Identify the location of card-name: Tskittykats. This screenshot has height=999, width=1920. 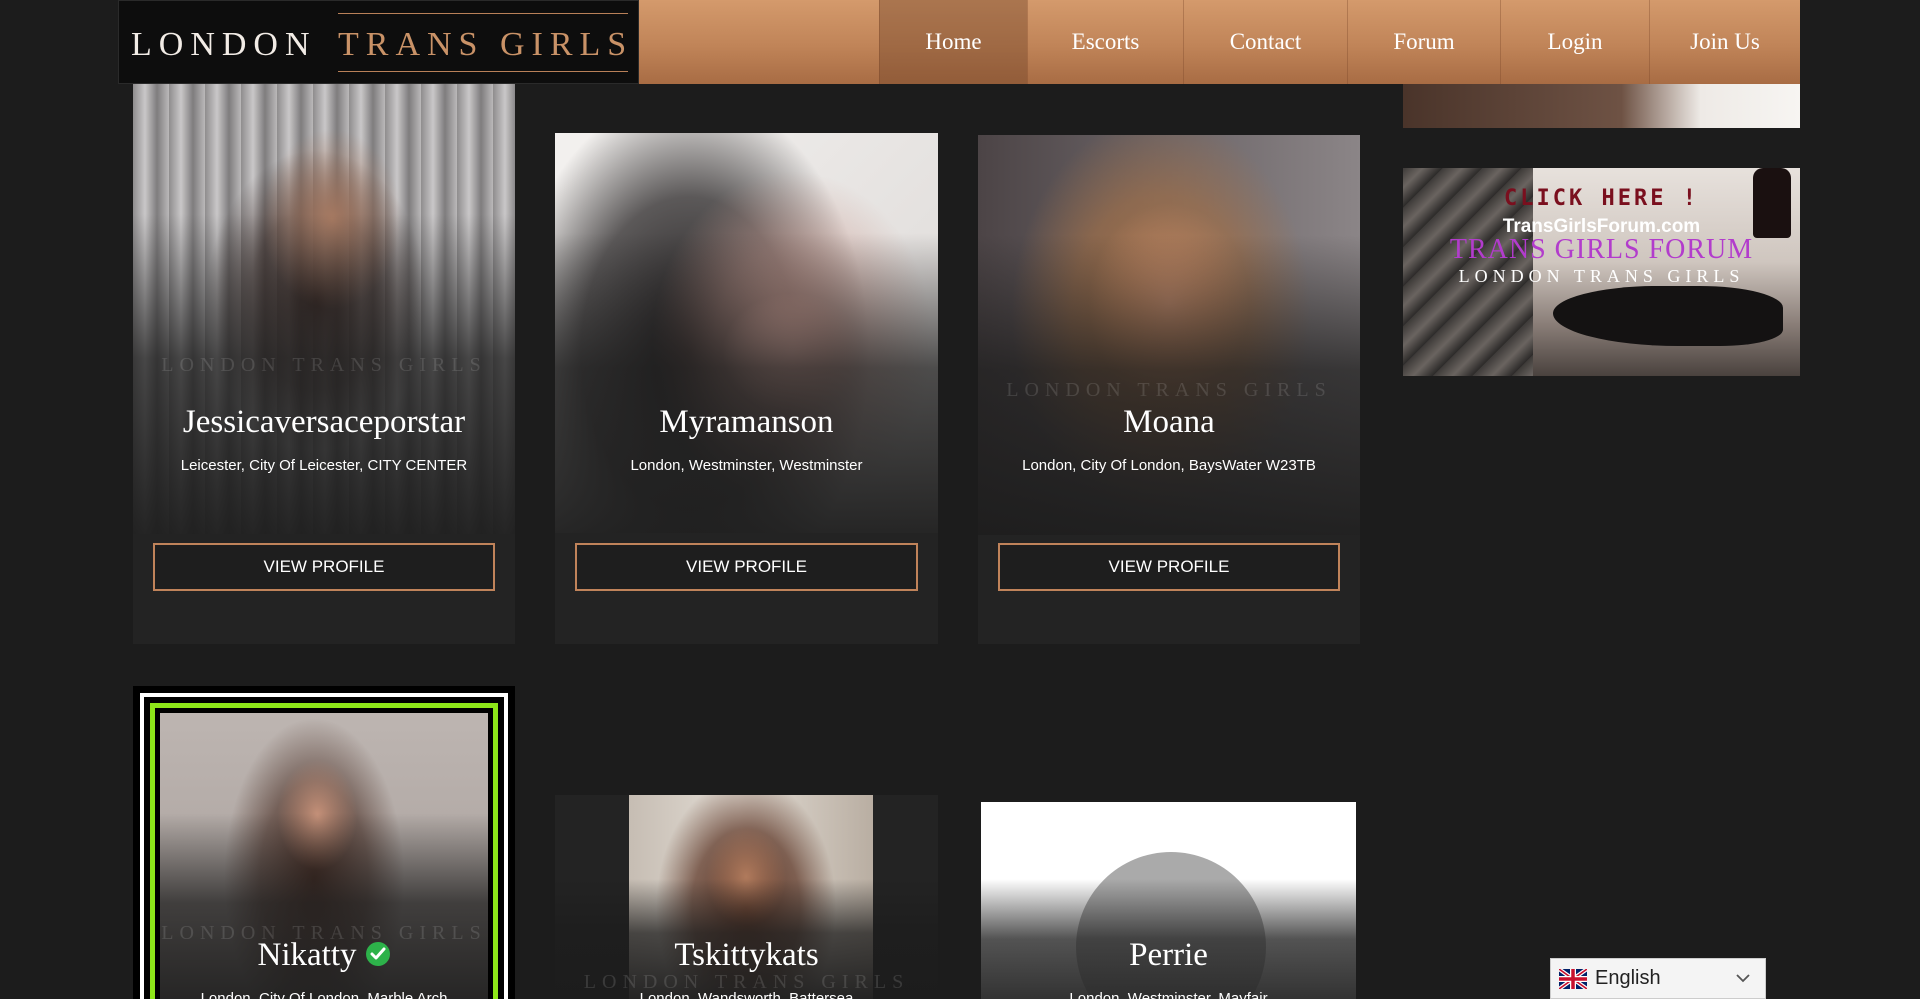
(746, 955).